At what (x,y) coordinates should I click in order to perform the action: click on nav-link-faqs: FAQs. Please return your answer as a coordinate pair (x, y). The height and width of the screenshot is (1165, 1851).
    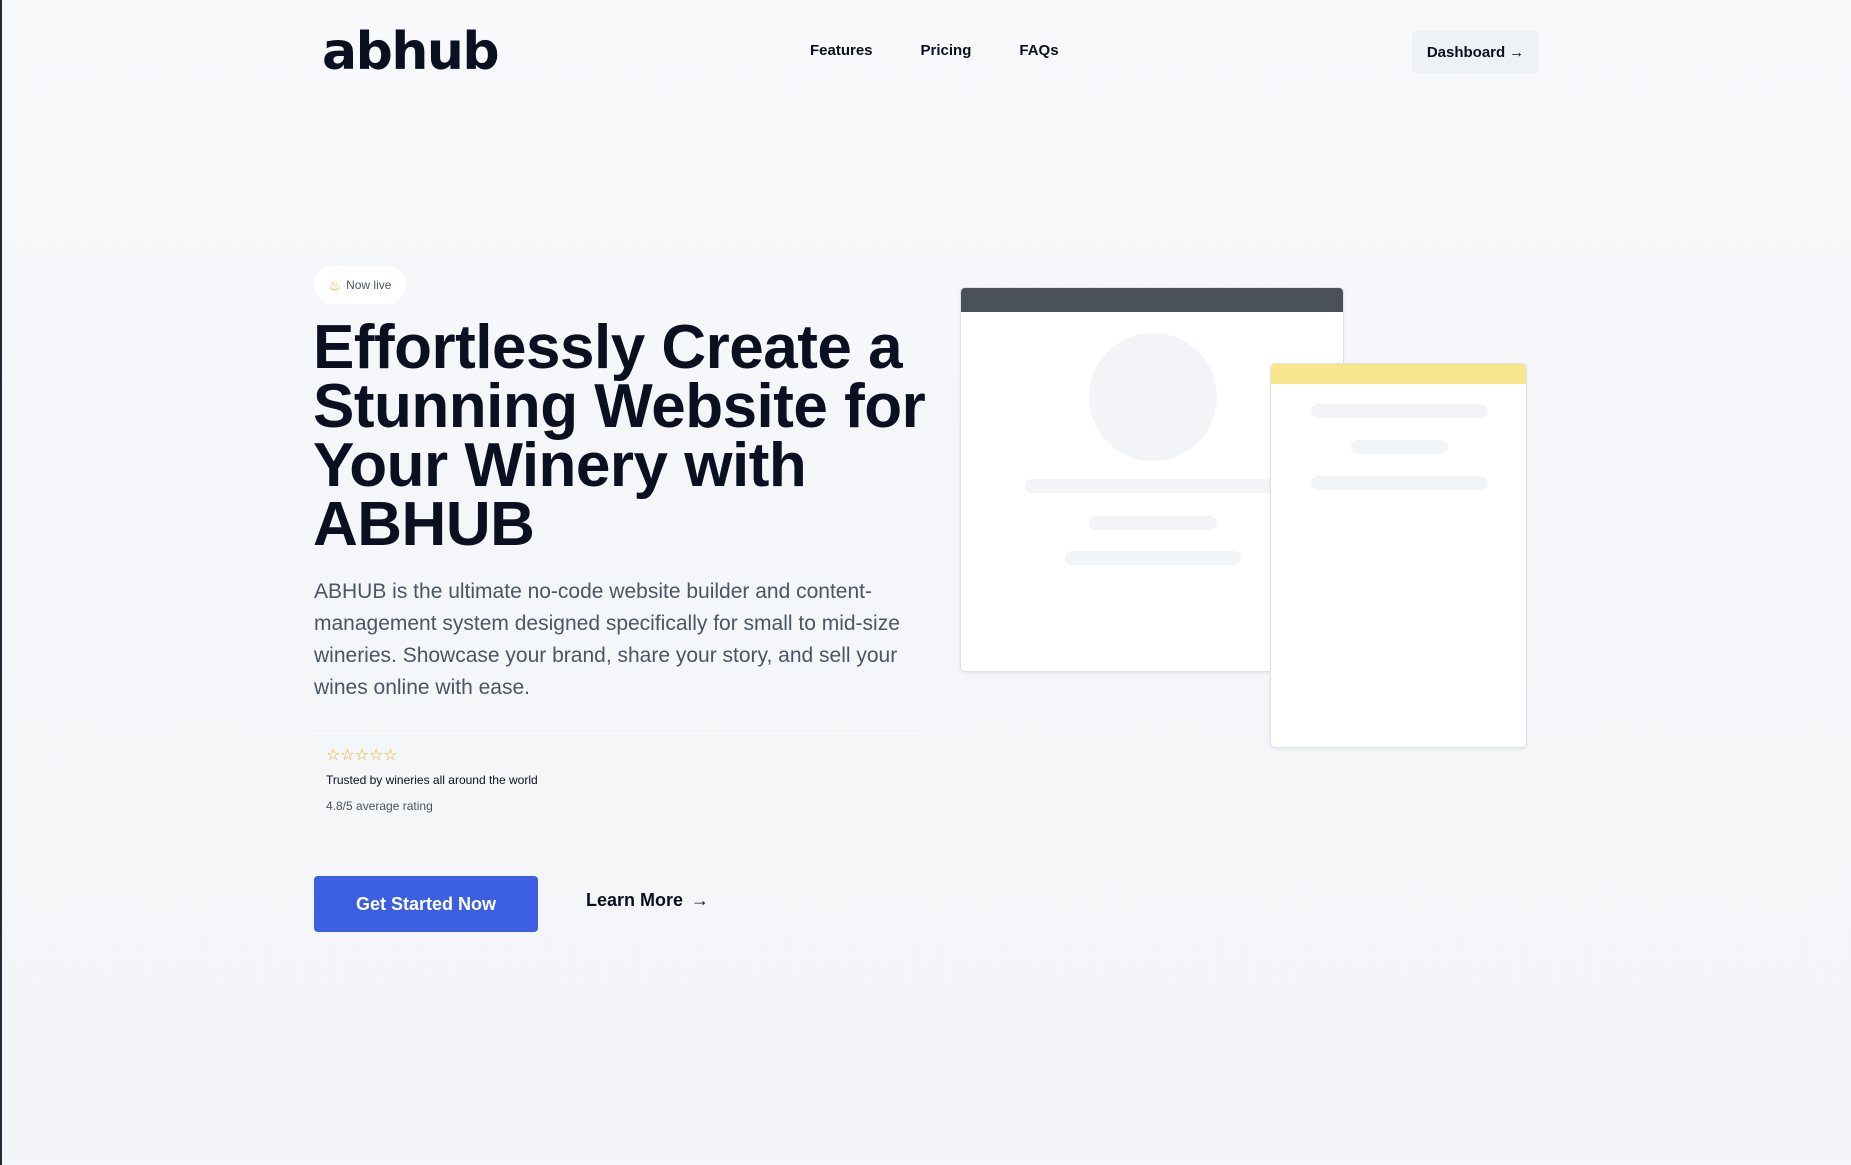
    Looking at the image, I should click on (1038, 50).